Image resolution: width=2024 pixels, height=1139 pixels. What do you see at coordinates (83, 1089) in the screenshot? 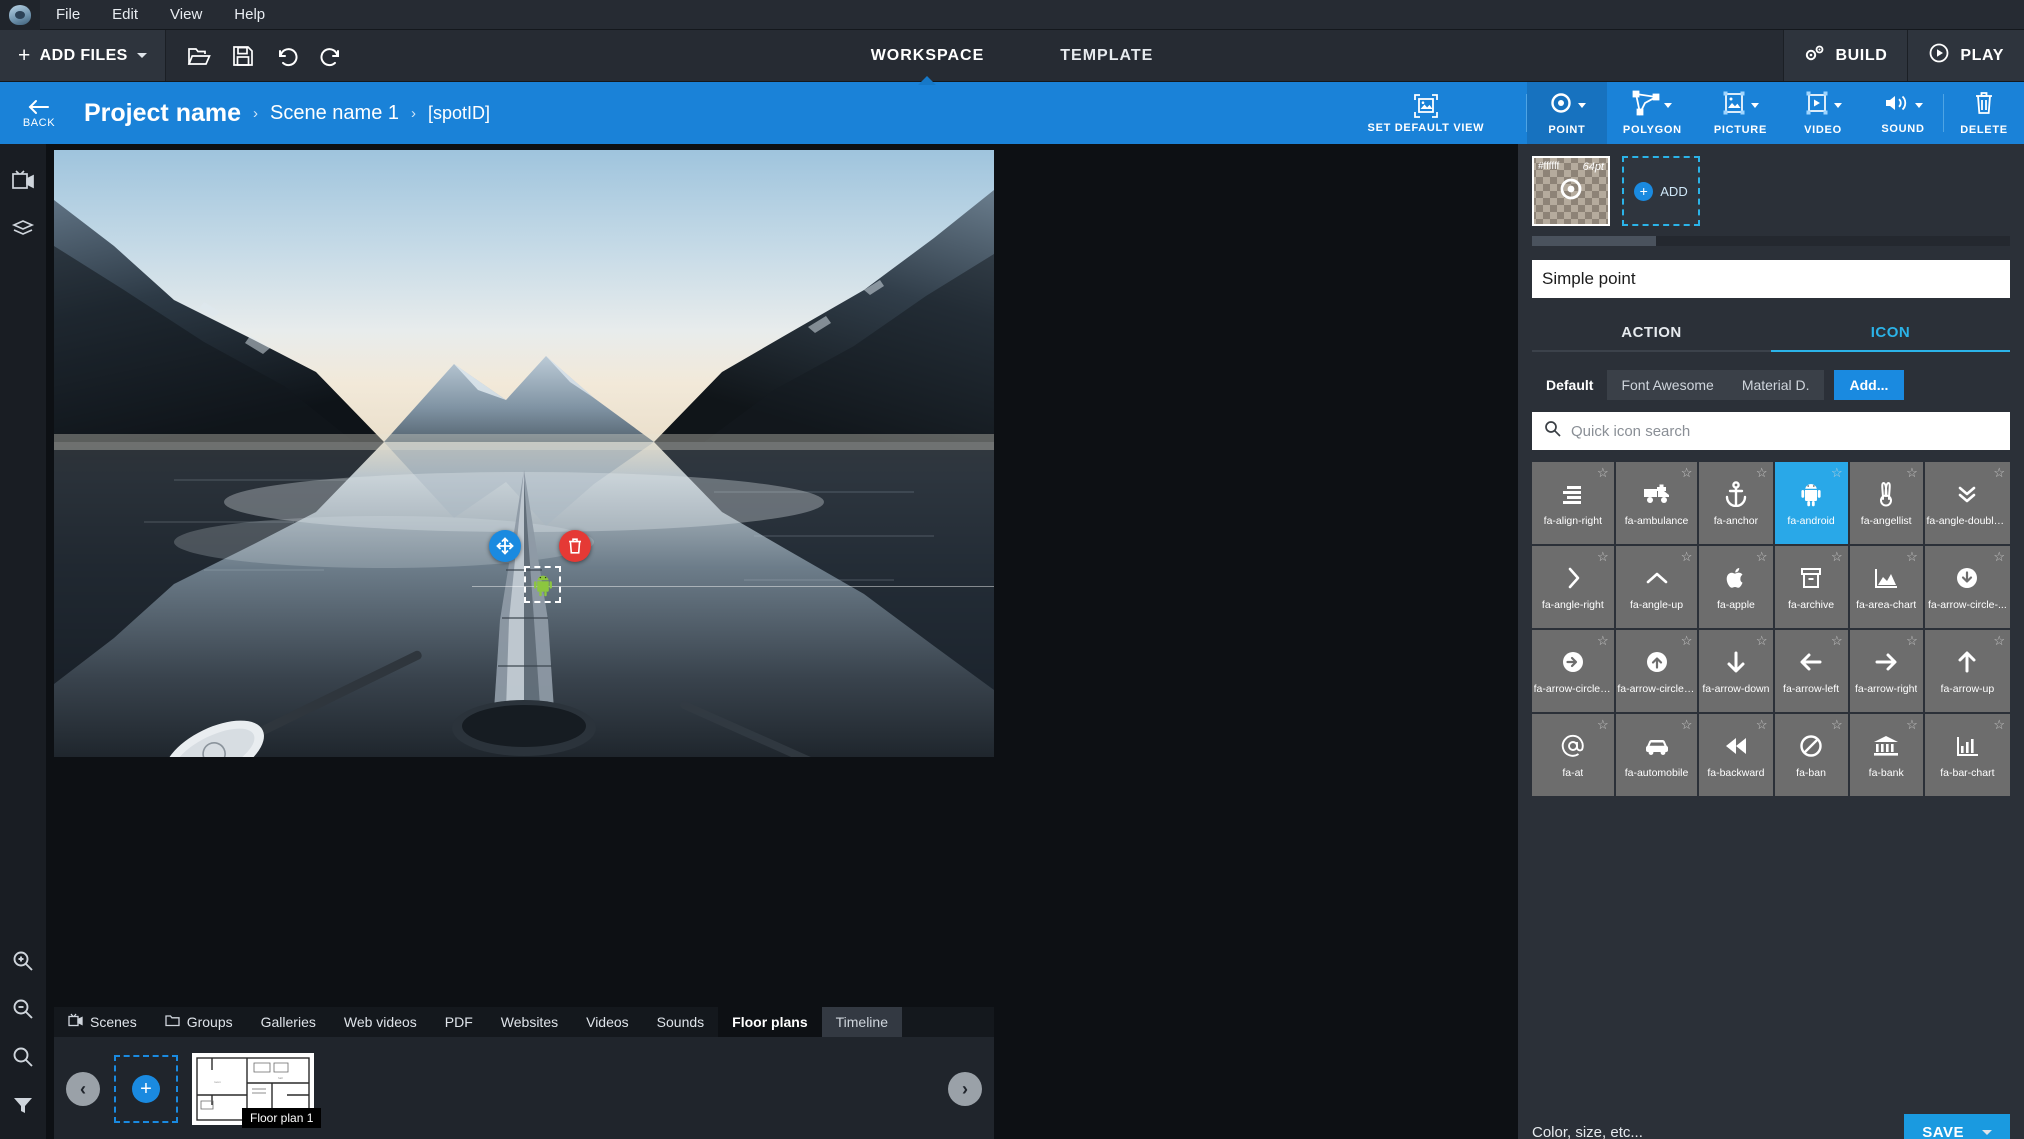
I see `filmstrip-prev-button: ‹` at bounding box center [83, 1089].